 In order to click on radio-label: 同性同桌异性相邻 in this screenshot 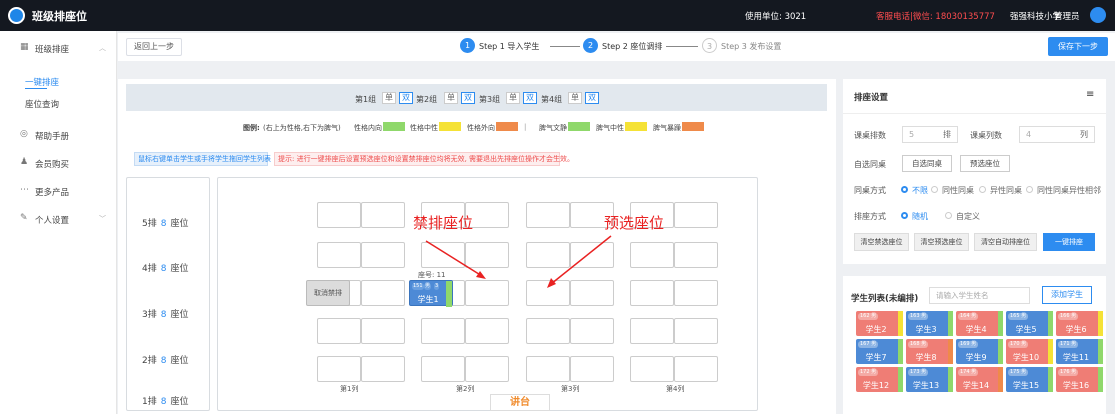, I will do `click(1069, 190)`.